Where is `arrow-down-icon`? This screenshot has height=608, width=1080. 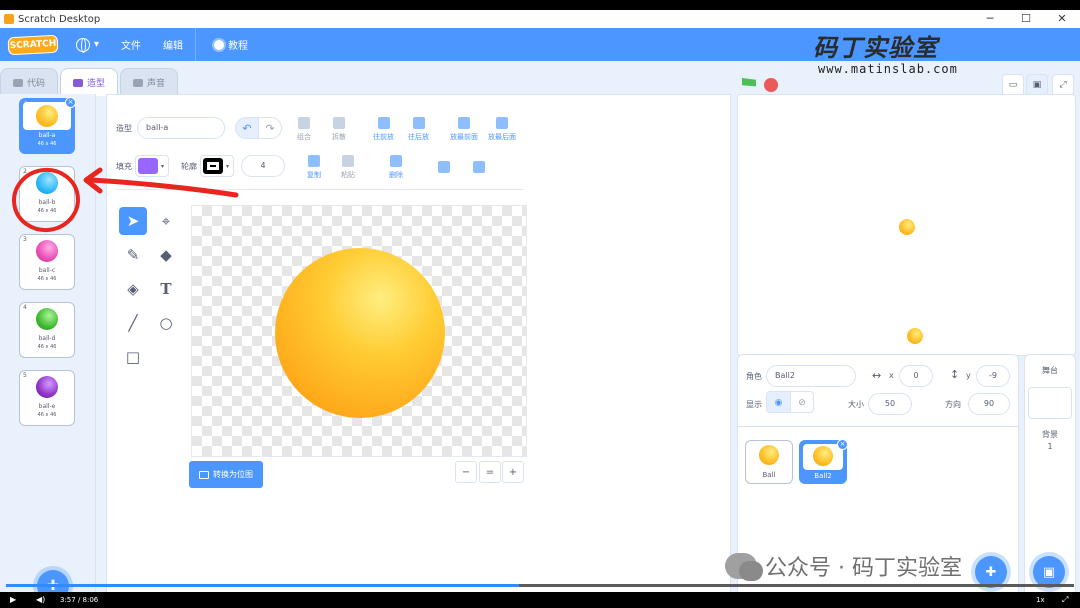 arrow-down-icon is located at coordinates (418, 123).